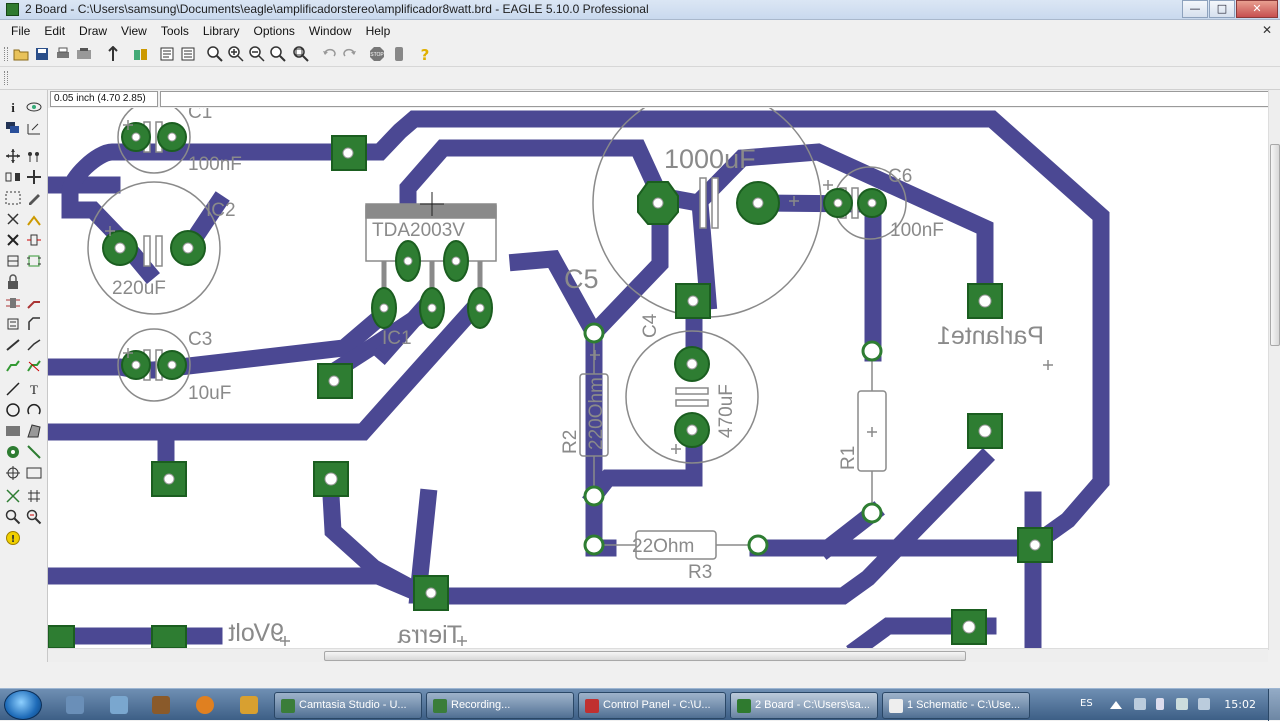  I want to click on use-library-icon, so click(141, 54).